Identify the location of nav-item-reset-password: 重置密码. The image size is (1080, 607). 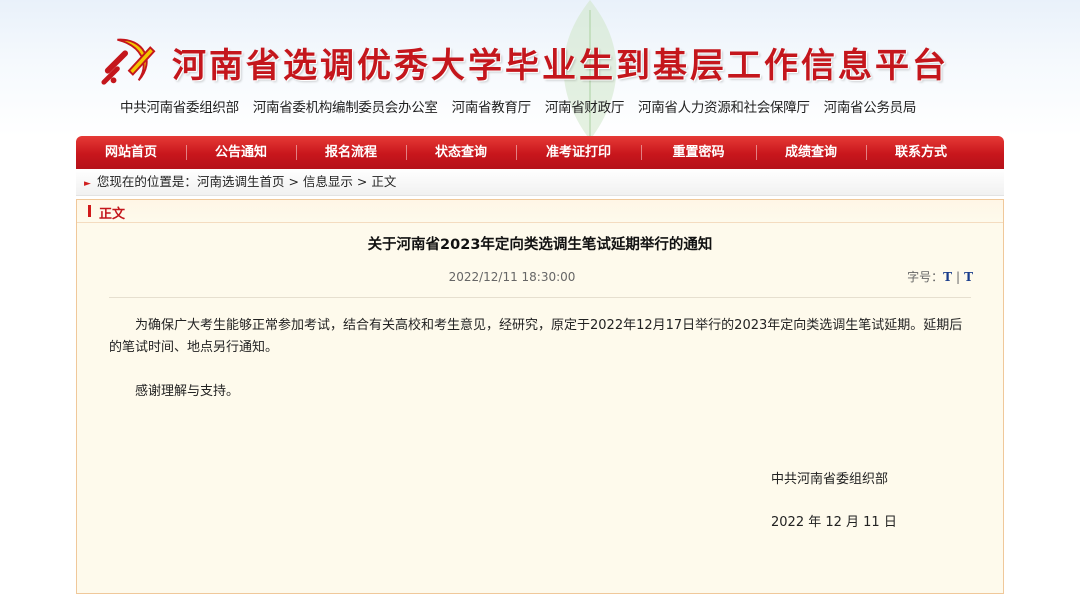
(698, 152).